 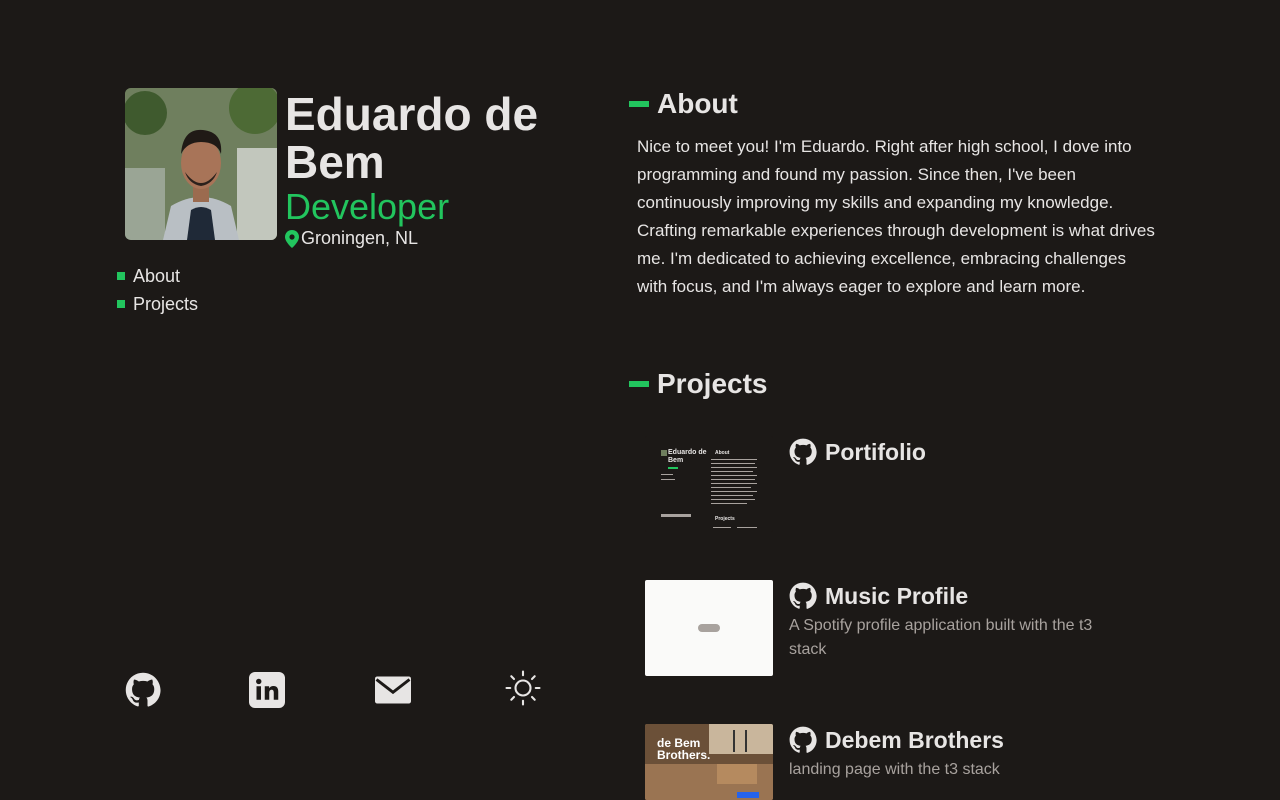 I want to click on section-nav: About Projects, so click(x=157, y=290).